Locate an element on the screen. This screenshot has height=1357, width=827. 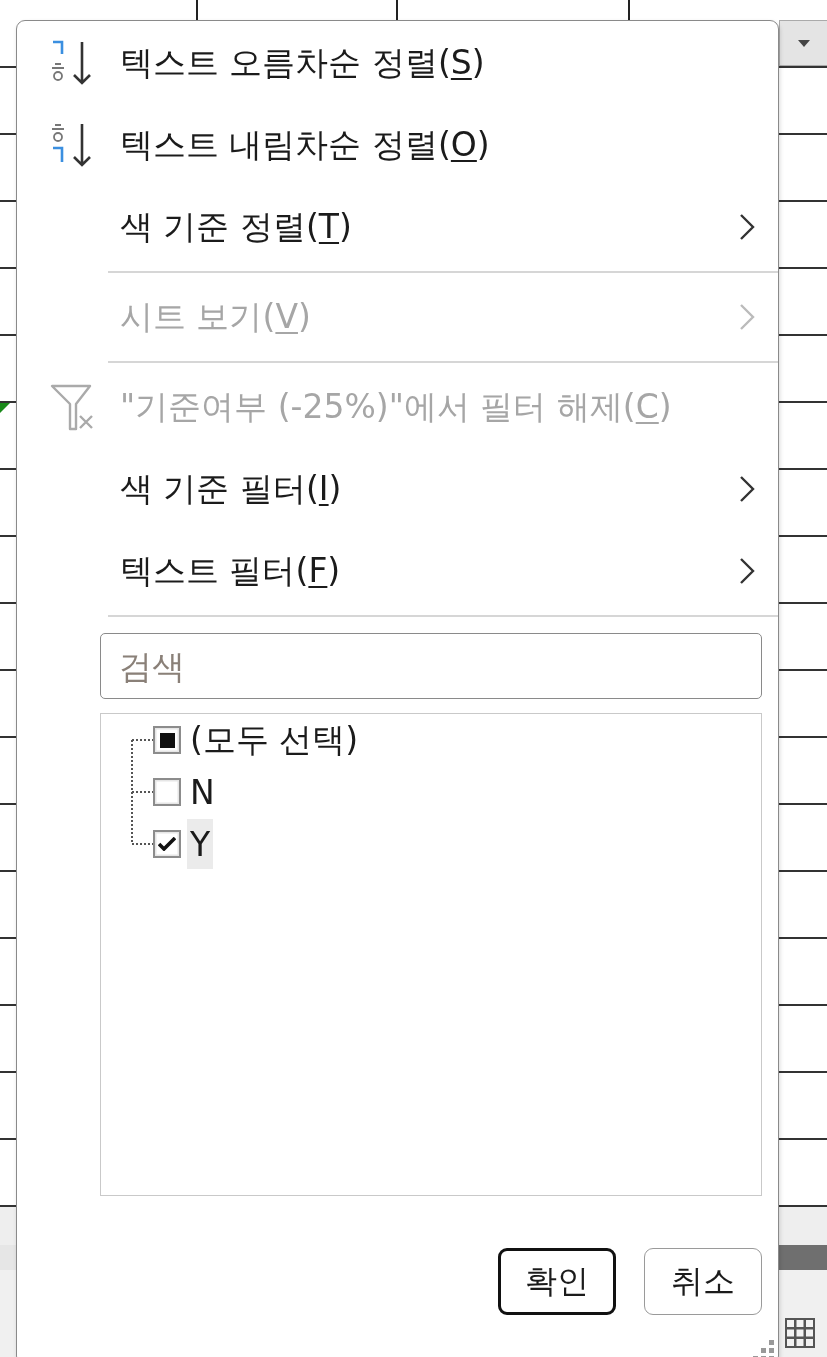
menu-item: 텍스트 오름차순 정렬(S) is located at coordinates (302, 63).